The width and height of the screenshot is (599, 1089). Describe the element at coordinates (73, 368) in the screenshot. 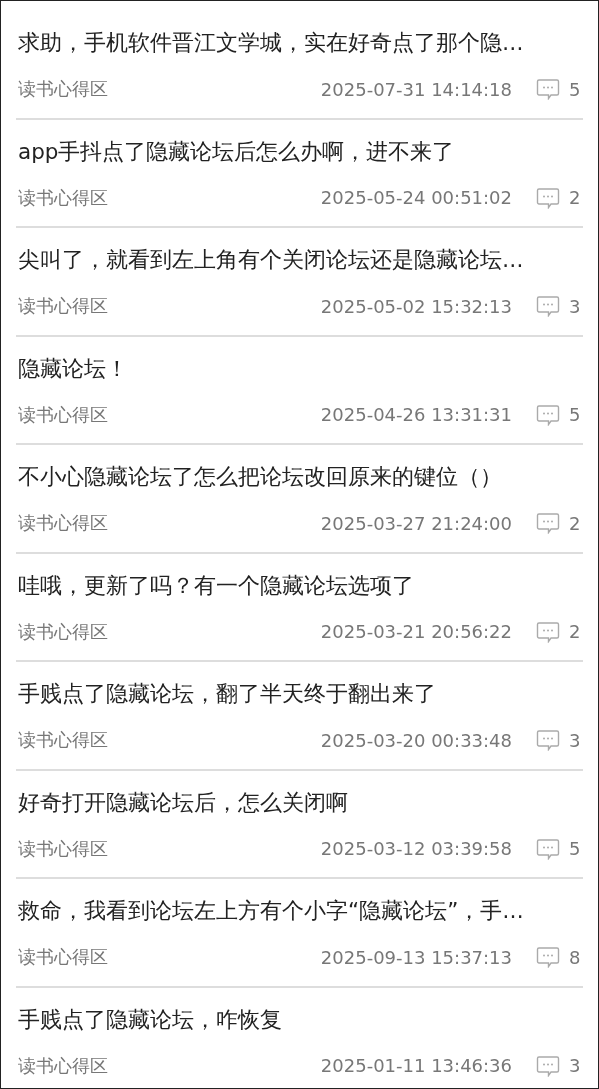

I see `post-title: 隐藏论坛！` at that location.